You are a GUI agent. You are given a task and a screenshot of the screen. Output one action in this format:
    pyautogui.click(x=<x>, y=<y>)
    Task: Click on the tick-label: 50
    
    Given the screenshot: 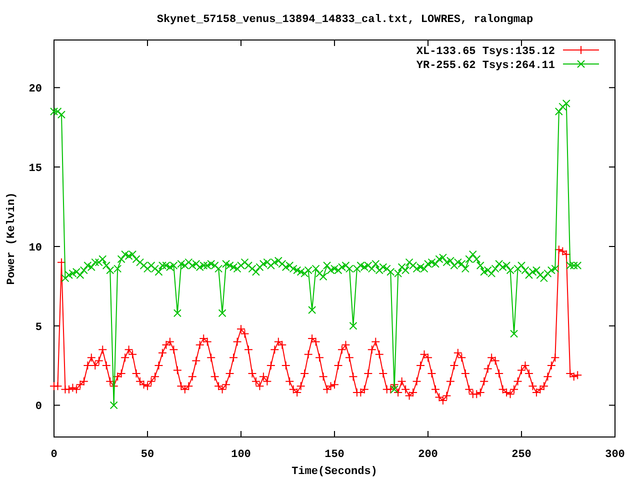 What is the action you would take?
    pyautogui.click(x=147, y=455)
    